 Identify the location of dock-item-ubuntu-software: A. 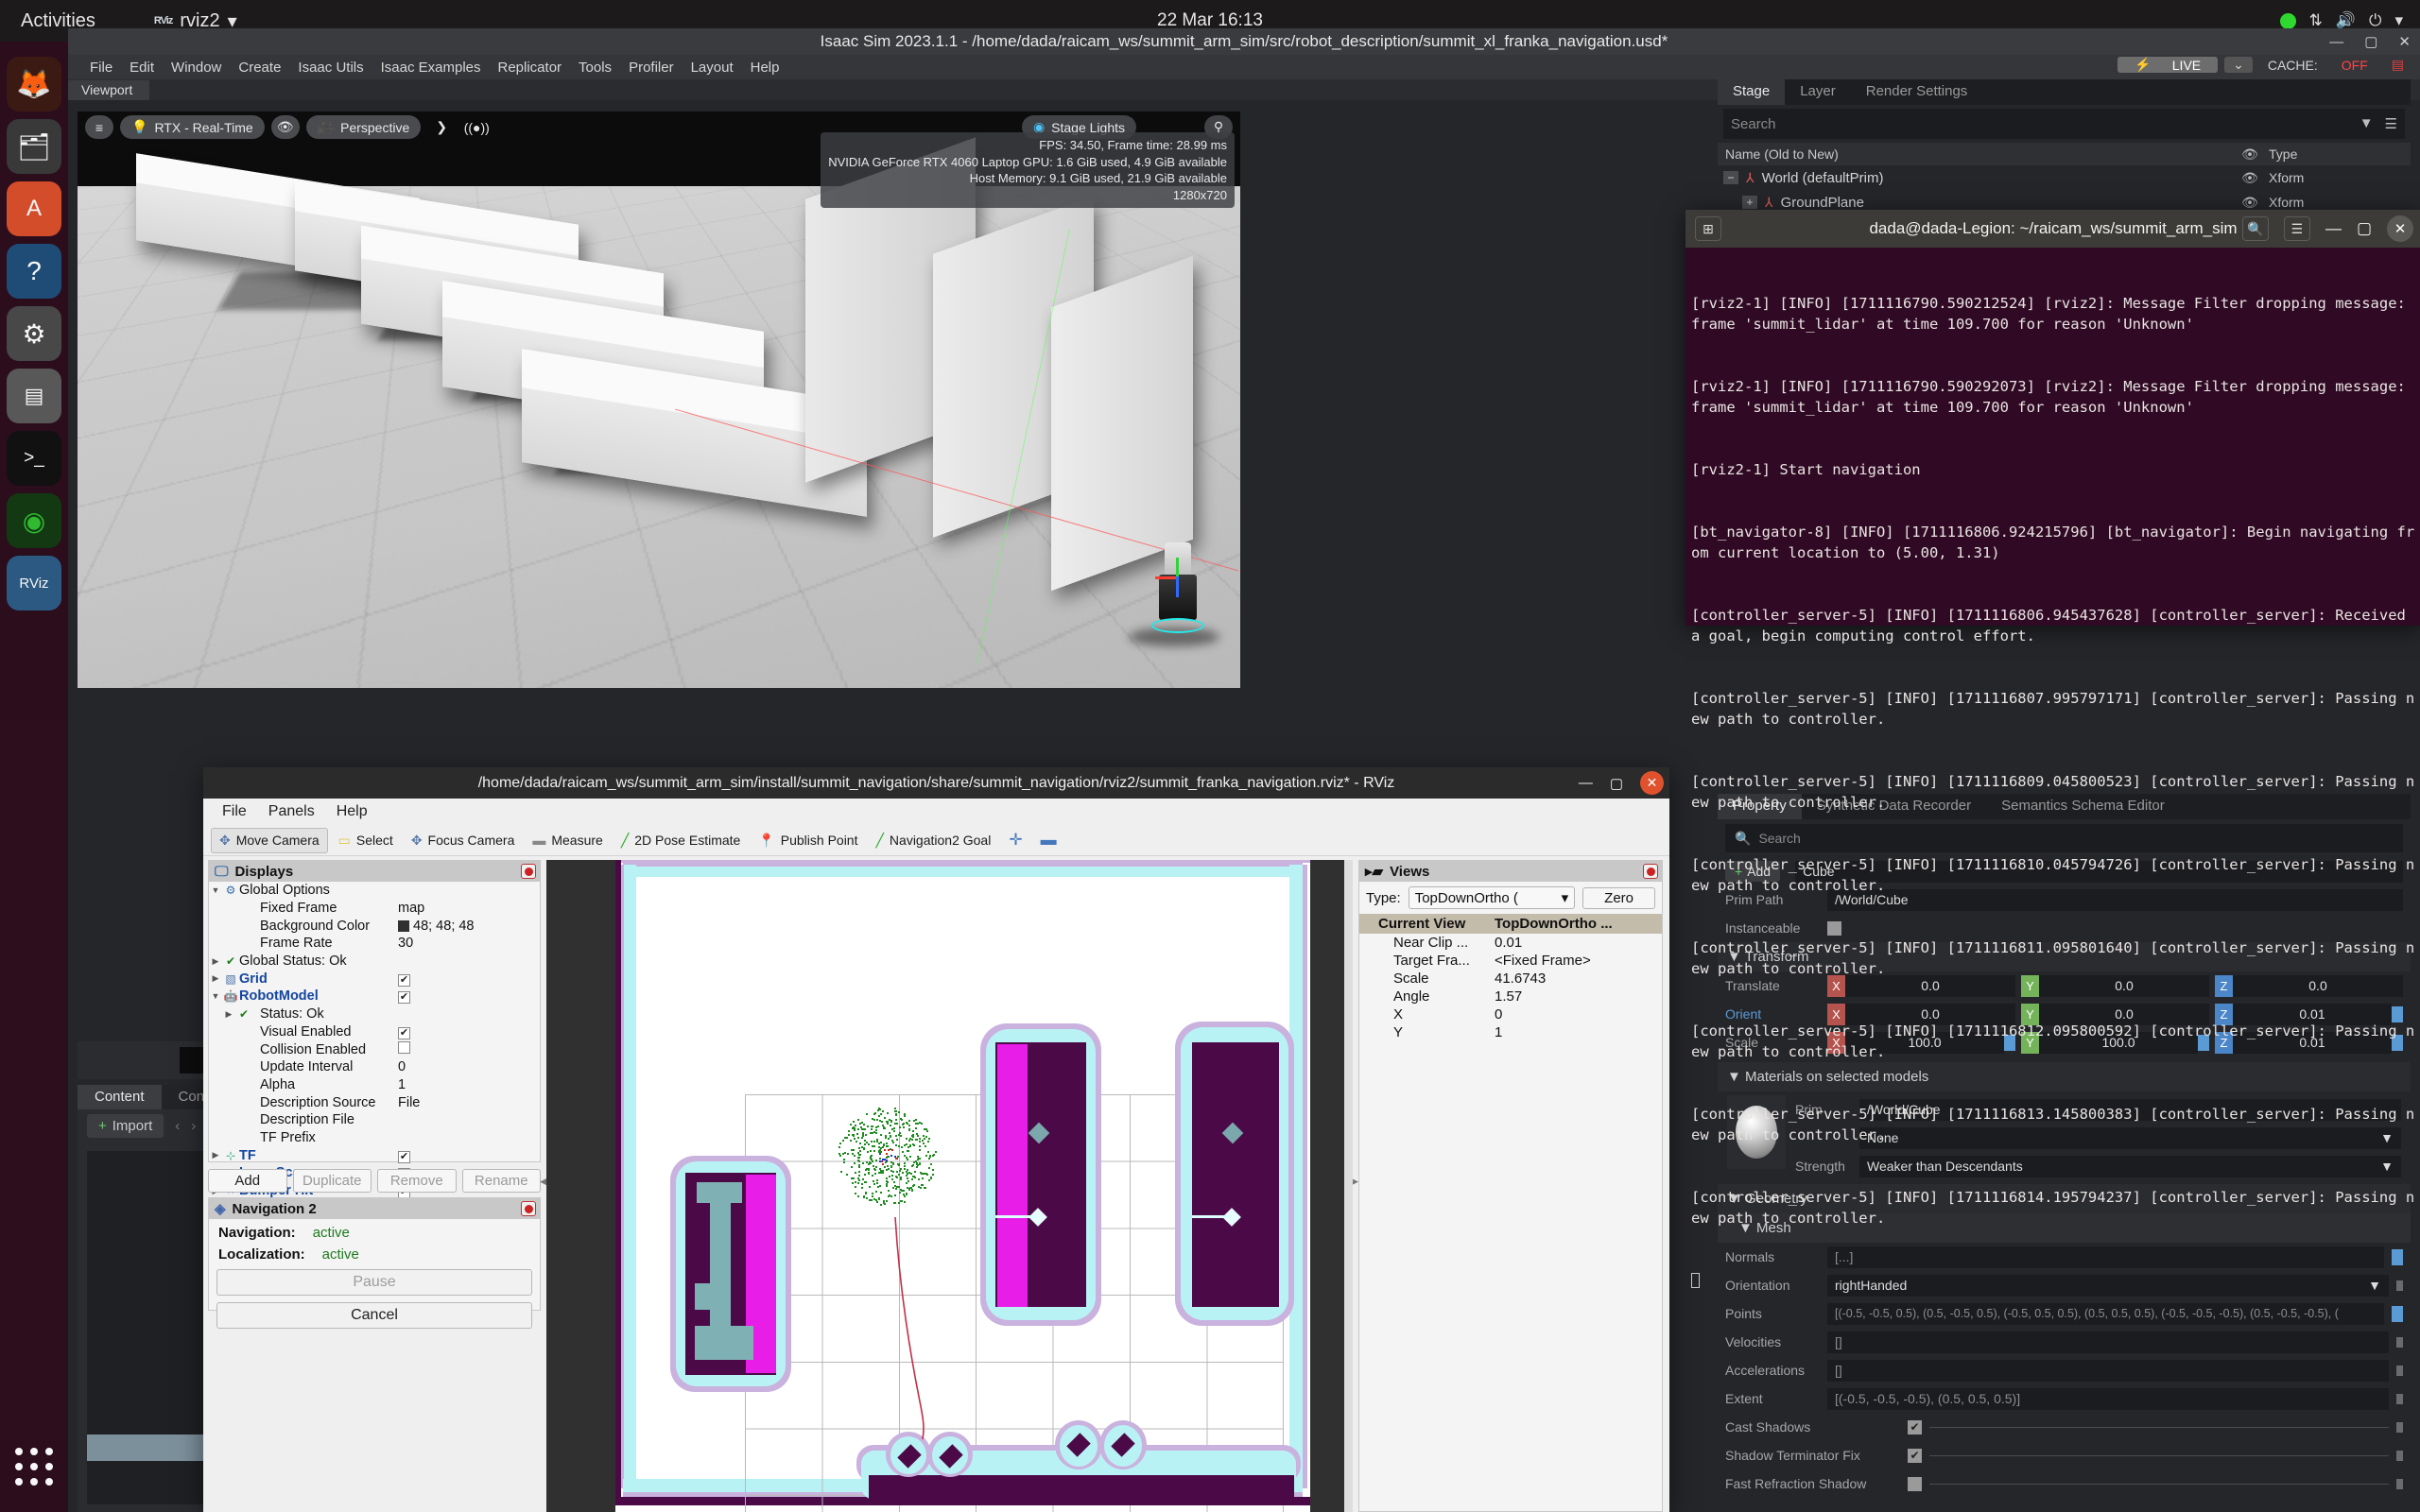
(34, 208).